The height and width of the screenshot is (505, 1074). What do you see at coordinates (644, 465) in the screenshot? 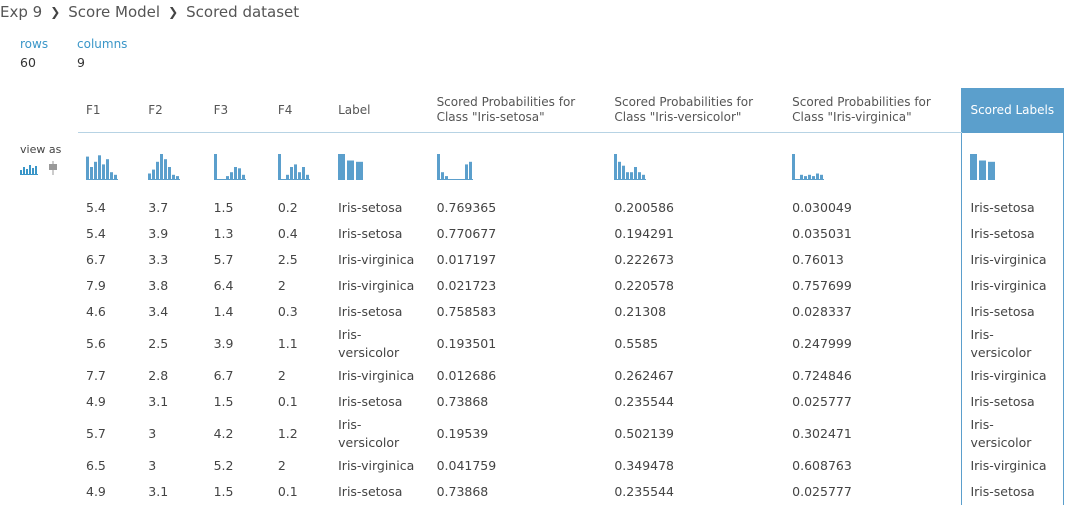
I see `table-cell: 0.349478` at bounding box center [644, 465].